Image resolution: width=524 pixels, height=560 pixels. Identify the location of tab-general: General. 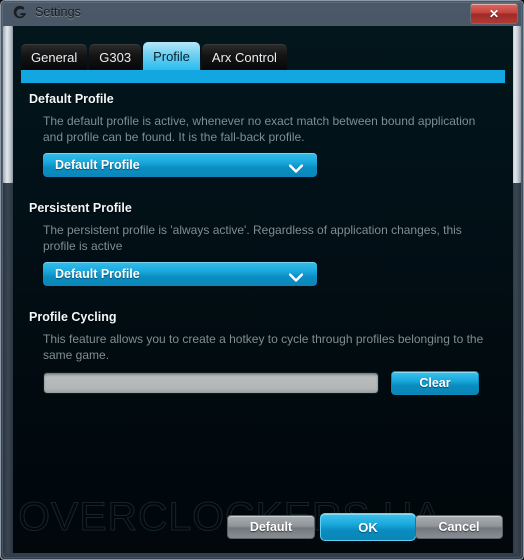
(54, 57).